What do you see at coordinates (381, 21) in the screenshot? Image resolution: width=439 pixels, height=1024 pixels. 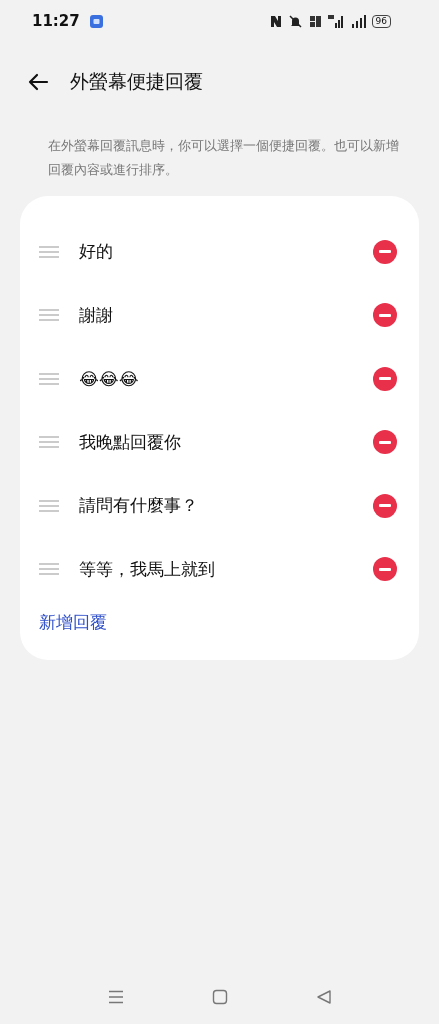 I see `battery-indicator: 96` at bounding box center [381, 21].